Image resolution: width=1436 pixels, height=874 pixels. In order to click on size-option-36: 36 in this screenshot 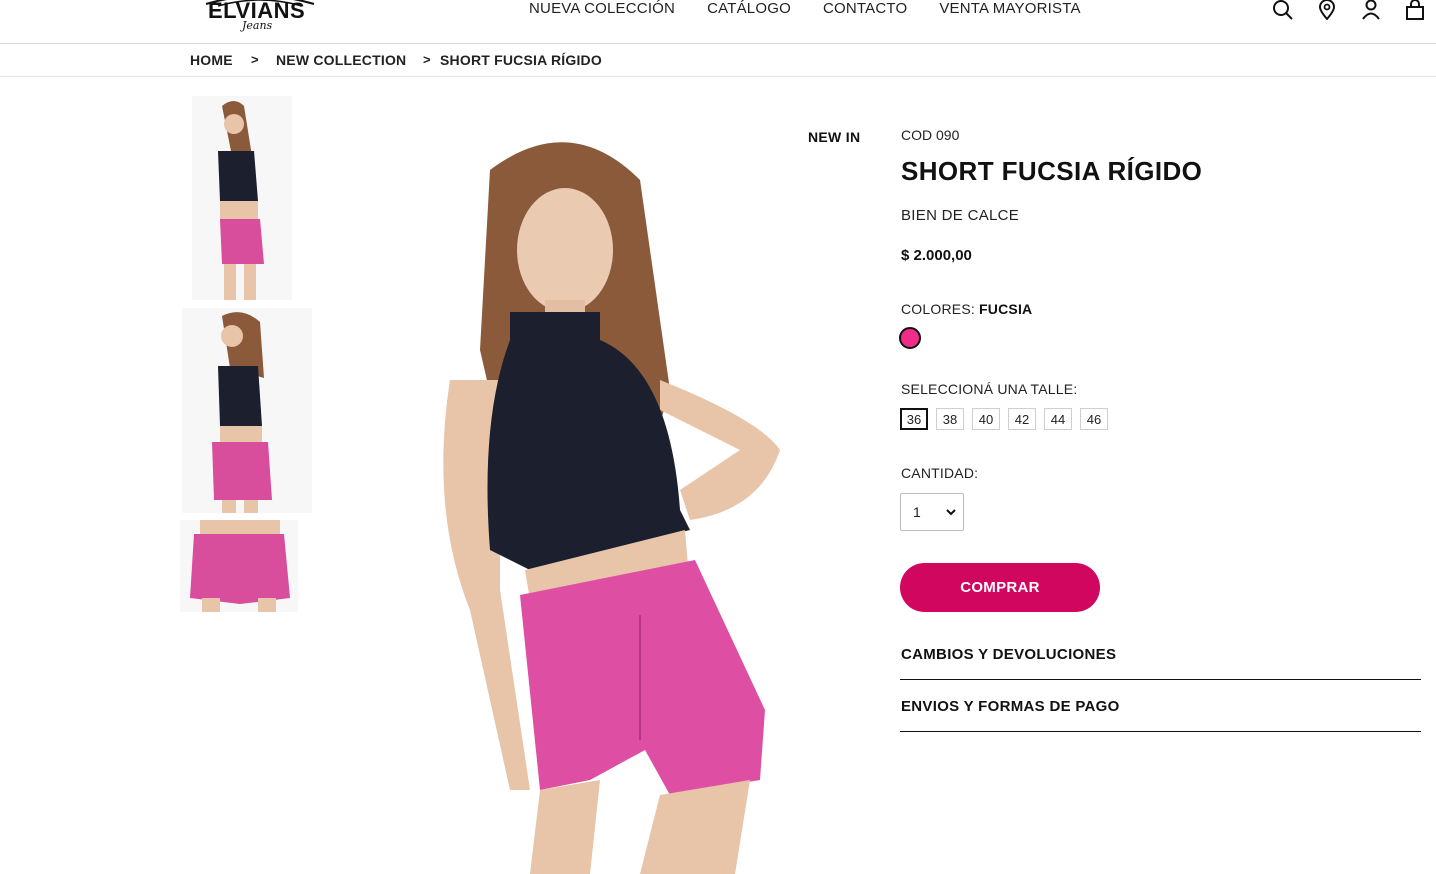, I will do `click(914, 419)`.